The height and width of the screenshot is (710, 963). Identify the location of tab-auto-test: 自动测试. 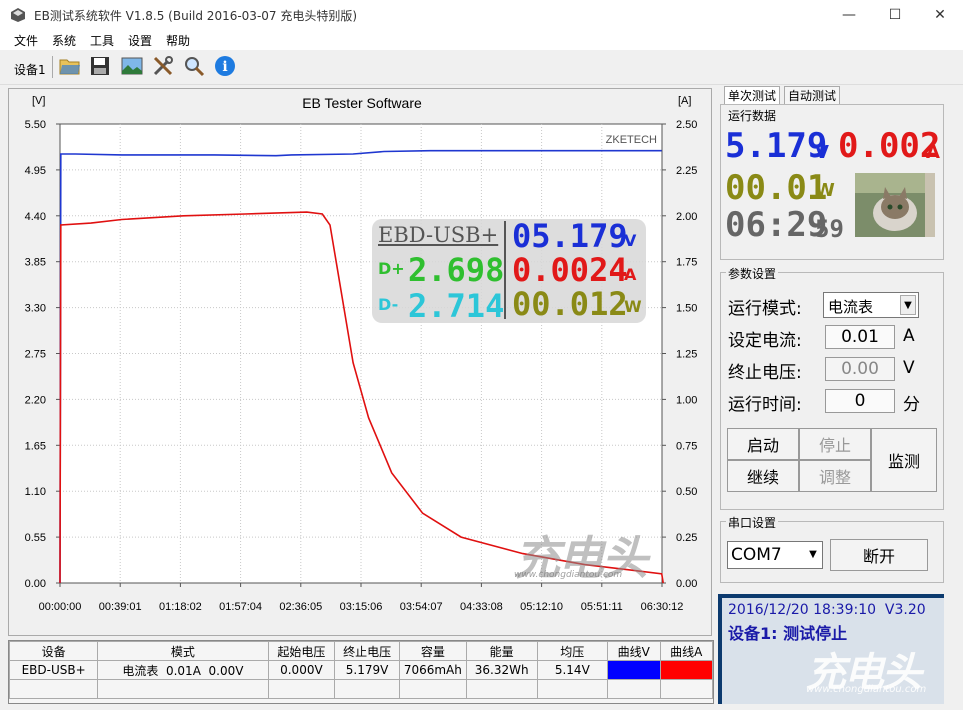
(812, 96).